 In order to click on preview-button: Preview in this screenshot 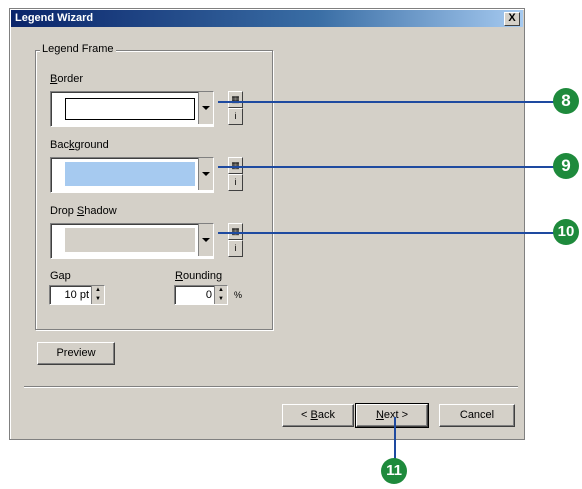, I will do `click(76, 353)`.